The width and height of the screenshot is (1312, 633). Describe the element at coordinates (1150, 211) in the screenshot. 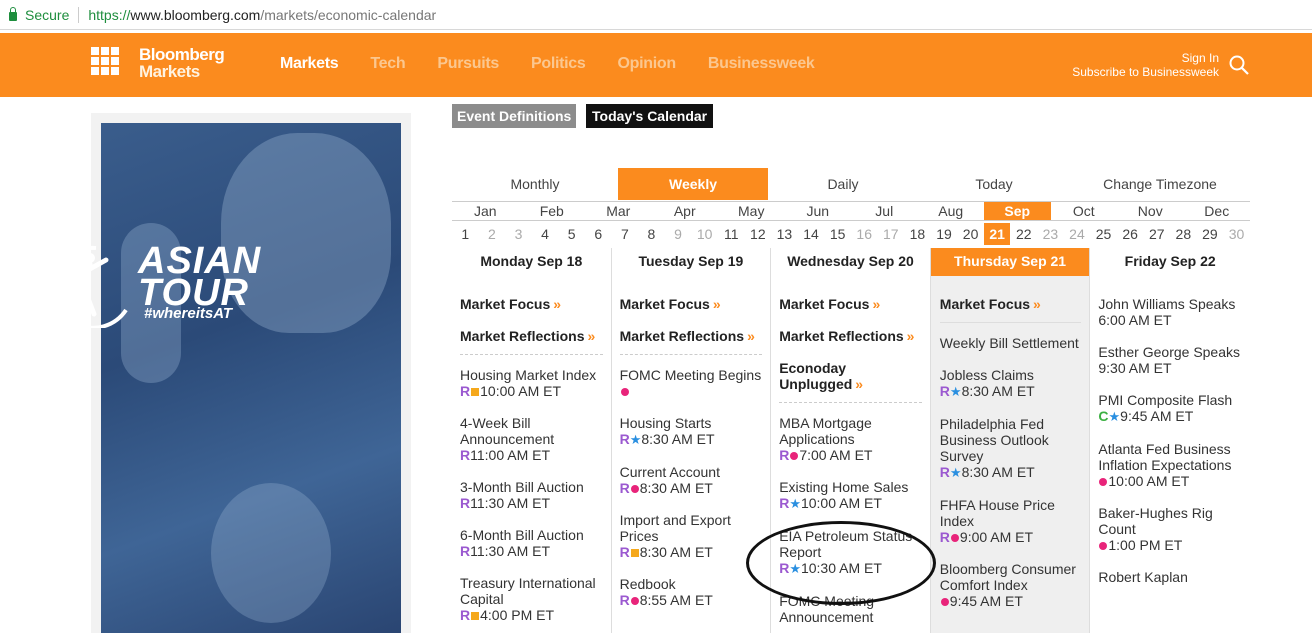

I see `month-nov: Nov` at that location.